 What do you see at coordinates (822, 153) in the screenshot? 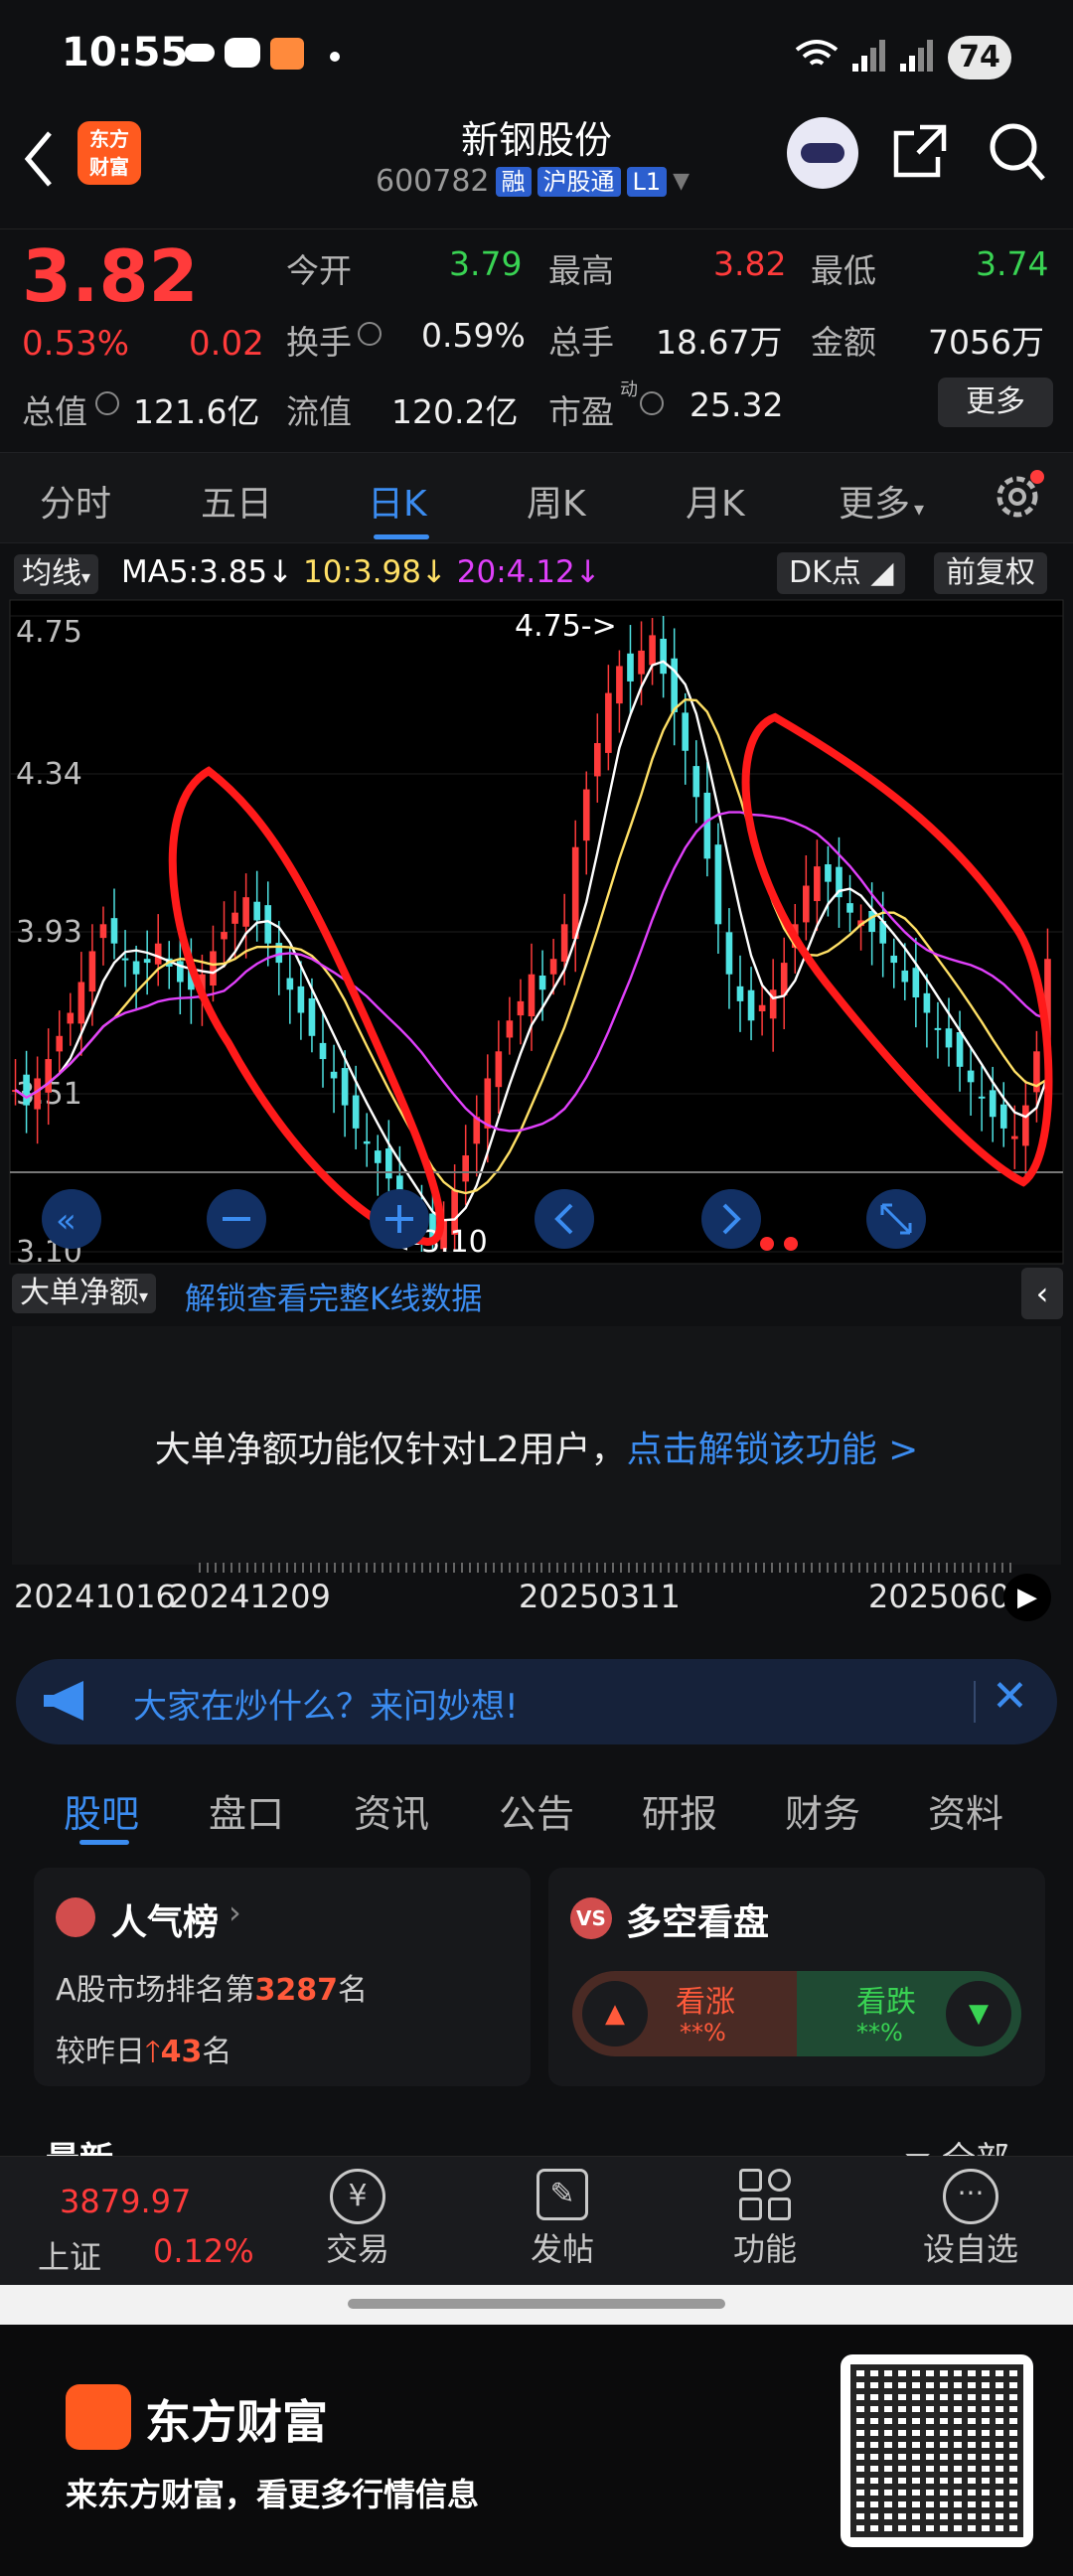
I see `robot-assistant-icon` at bounding box center [822, 153].